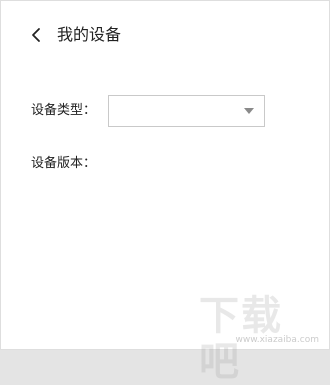 Image resolution: width=330 pixels, height=385 pixels. I want to click on device-version-label: 设备版本：, so click(64, 163).